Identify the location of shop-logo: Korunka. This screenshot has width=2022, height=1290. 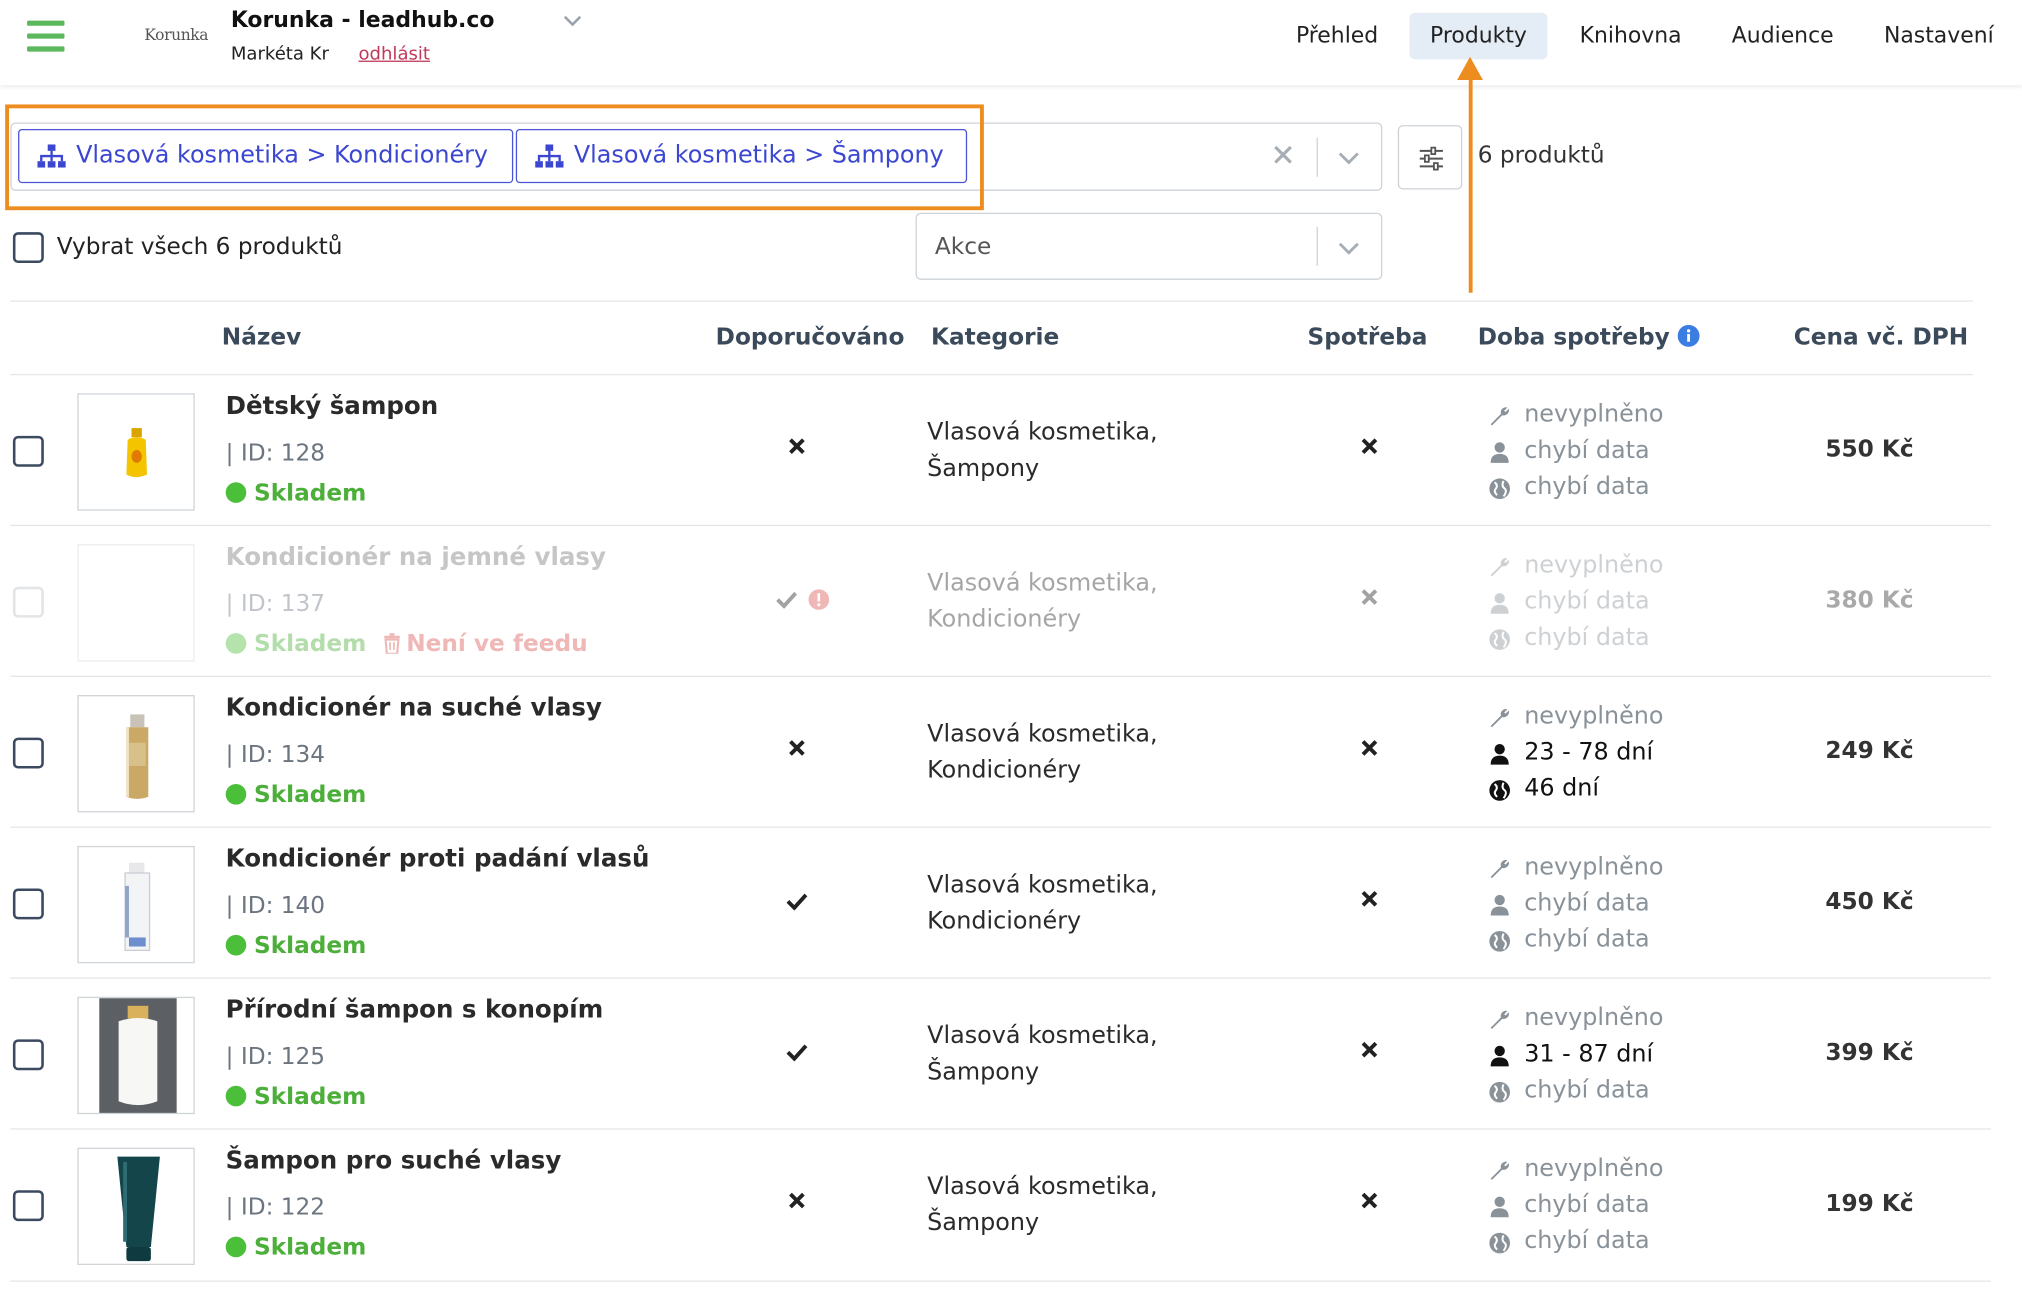
(176, 34).